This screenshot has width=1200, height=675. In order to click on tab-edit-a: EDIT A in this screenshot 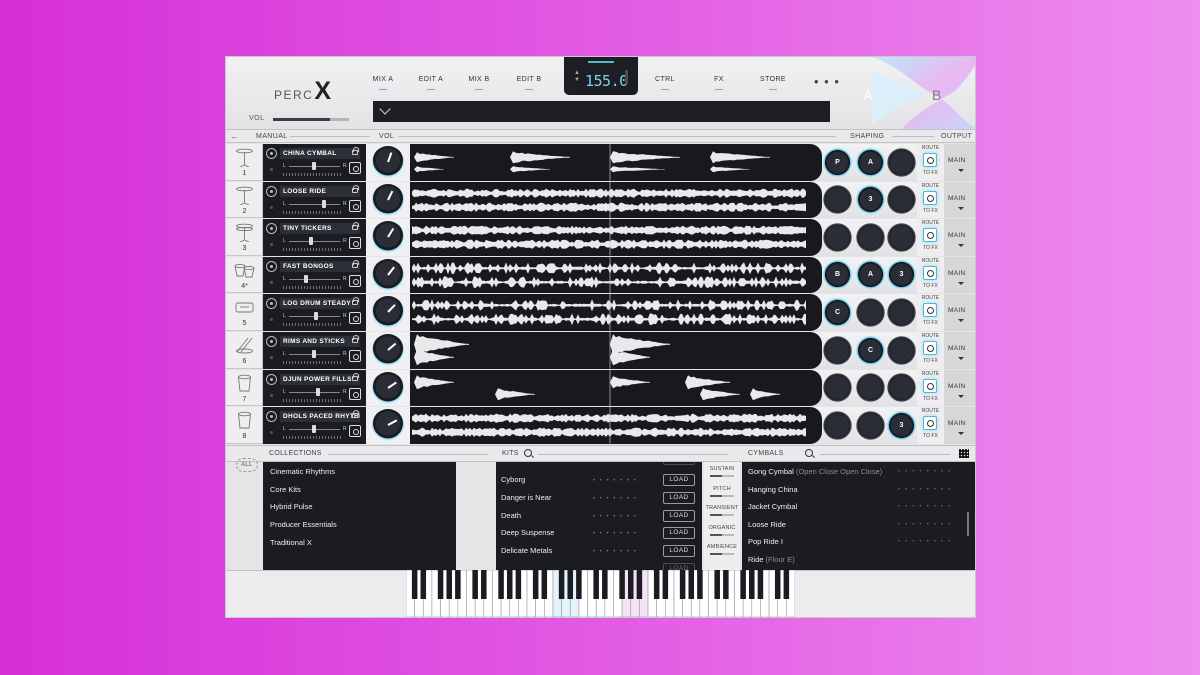, I will do `click(431, 83)`.